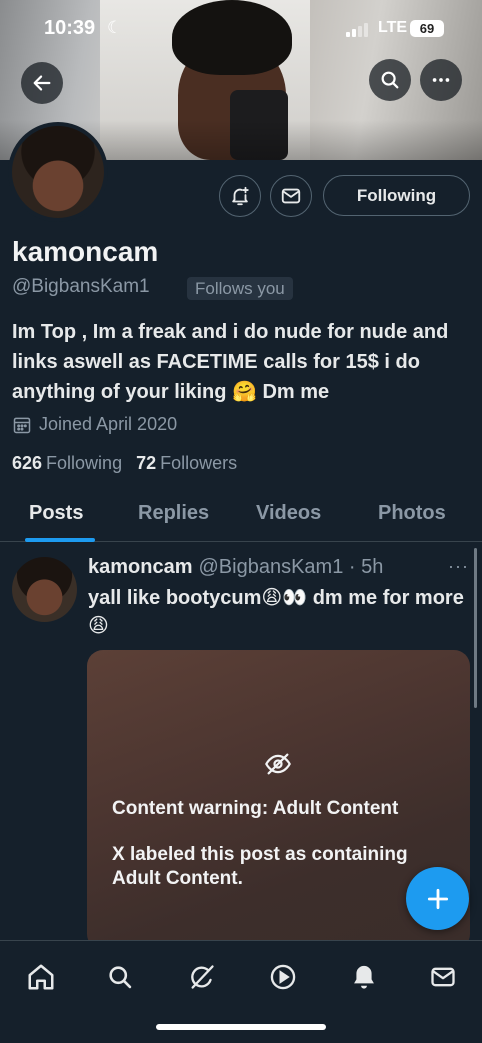 This screenshot has height=1043, width=482. I want to click on nav-home, so click(41, 977).